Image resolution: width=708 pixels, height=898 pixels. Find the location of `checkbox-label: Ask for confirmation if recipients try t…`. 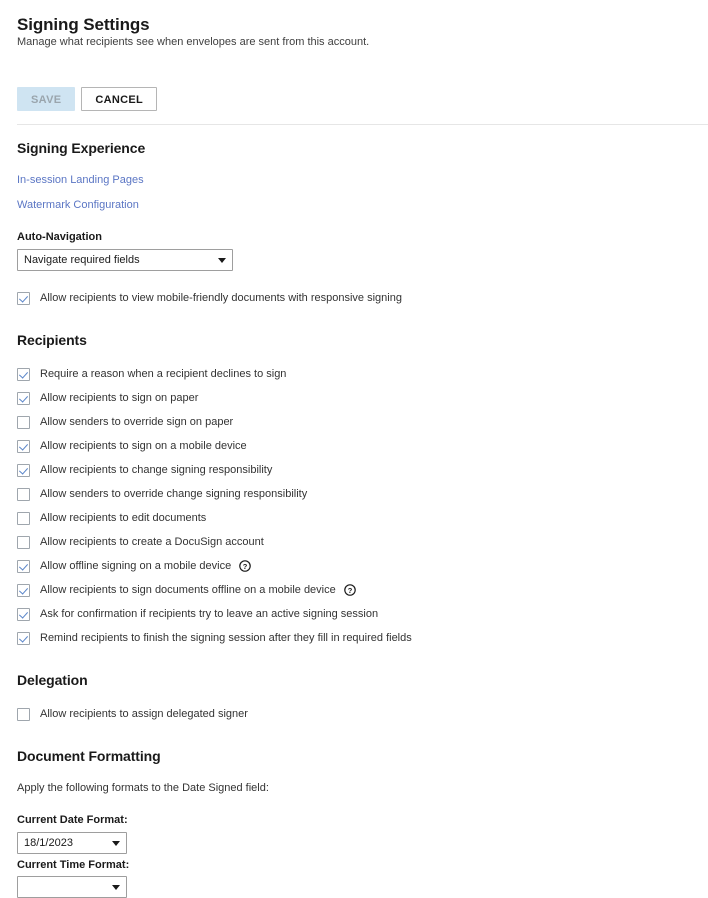

checkbox-label: Ask for confirmation if recipients try t… is located at coordinates (209, 614).